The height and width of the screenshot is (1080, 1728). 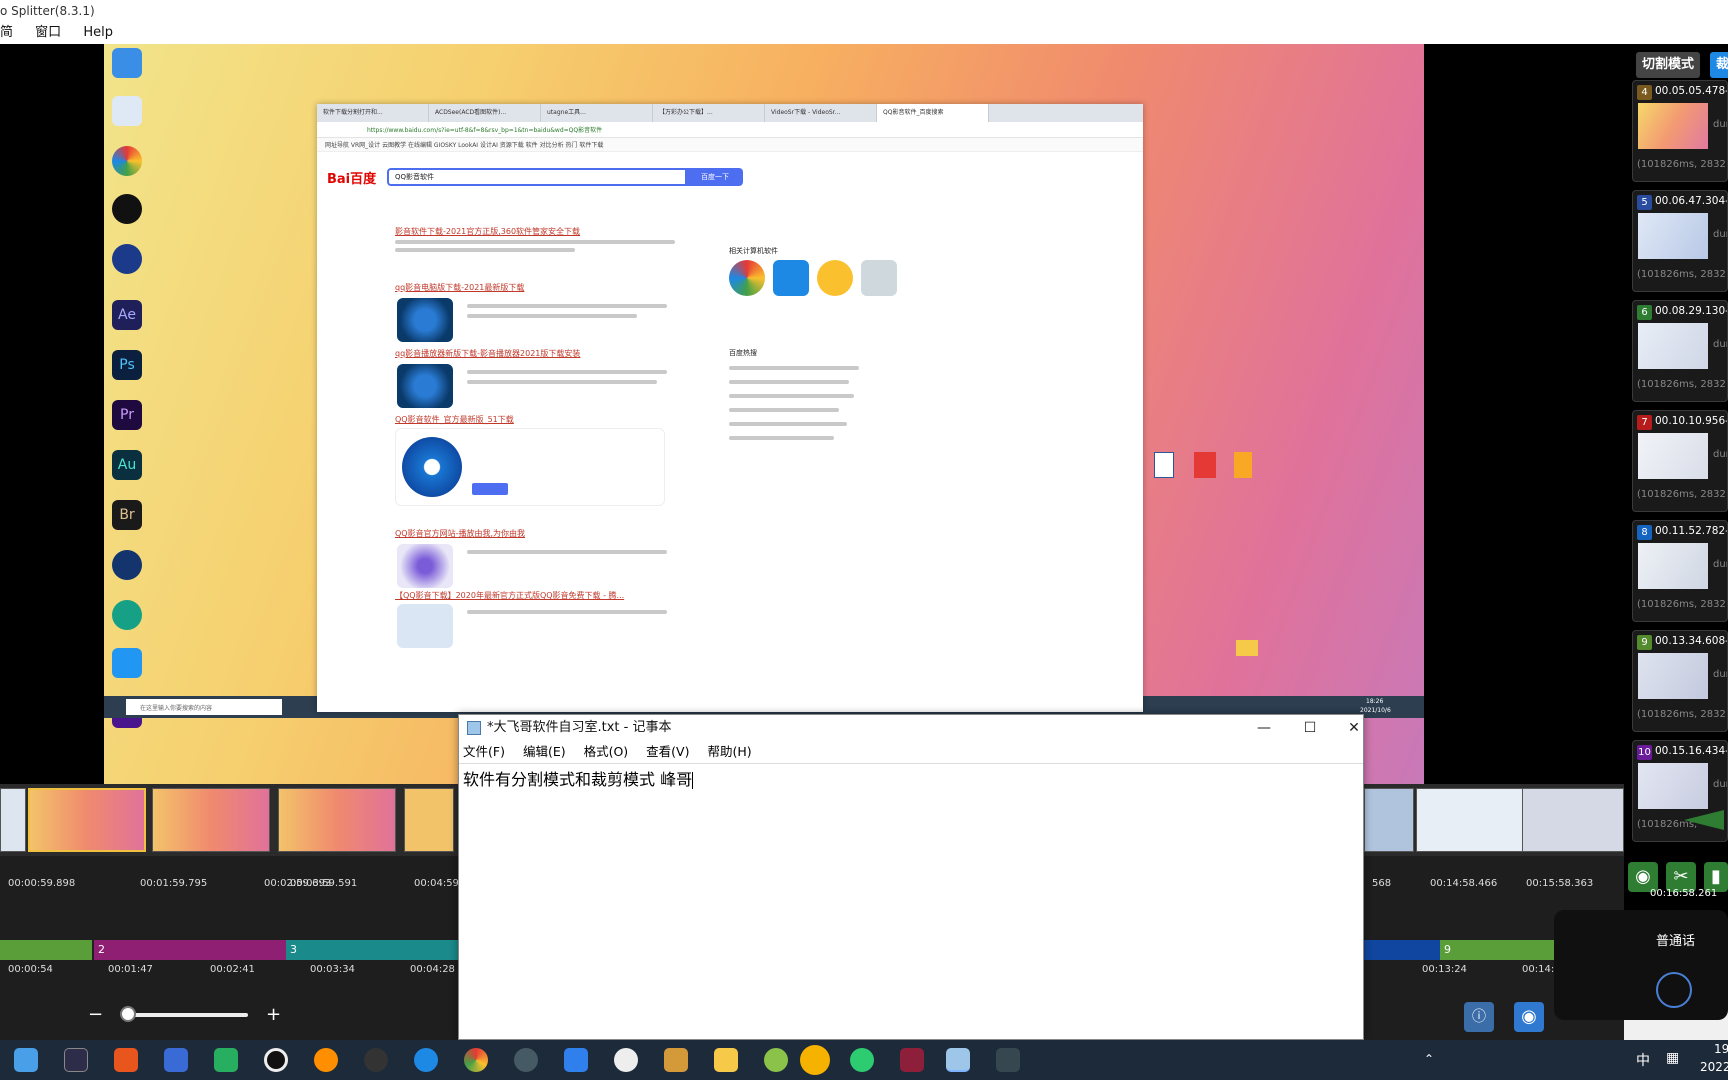 I want to click on clip-duration-label: dur, so click(x=1720, y=564).